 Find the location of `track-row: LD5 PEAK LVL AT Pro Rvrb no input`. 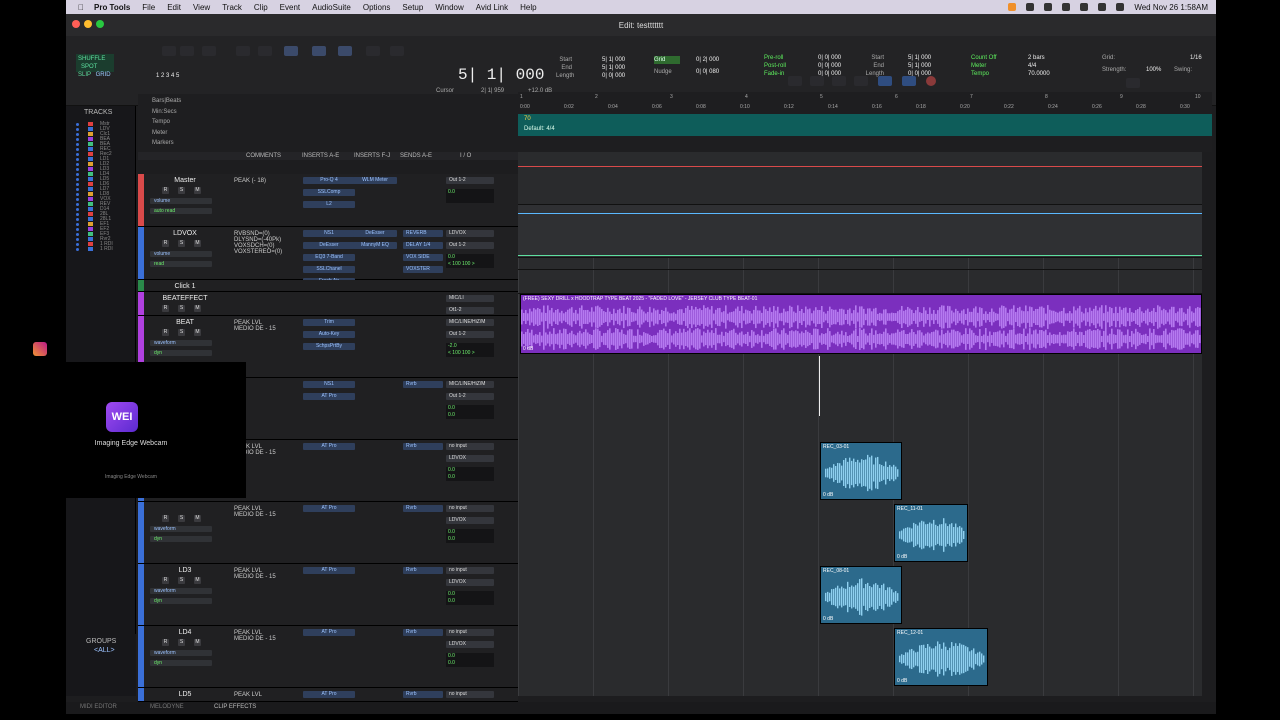

track-row: LD5 PEAK LVL AT Pro Rvrb no input is located at coordinates (328, 695).